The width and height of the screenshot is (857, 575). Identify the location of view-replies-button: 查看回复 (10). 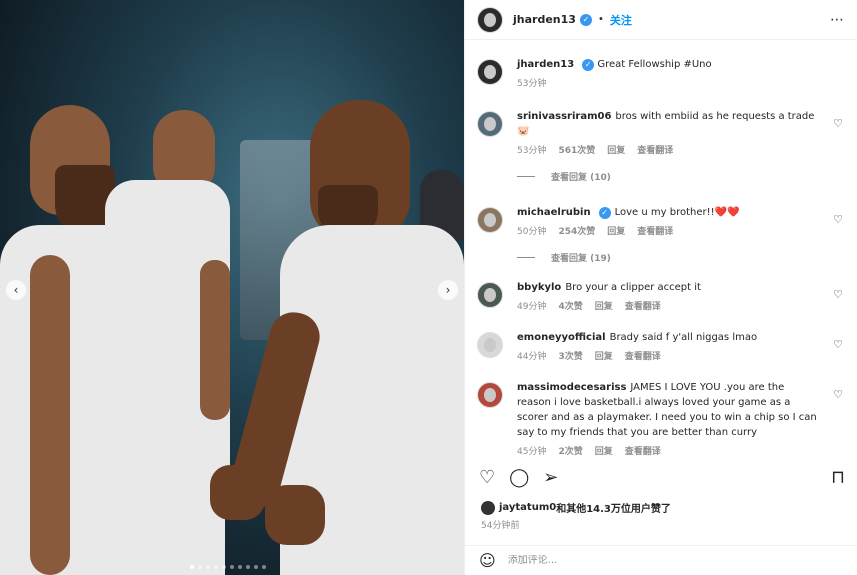
(681, 176).